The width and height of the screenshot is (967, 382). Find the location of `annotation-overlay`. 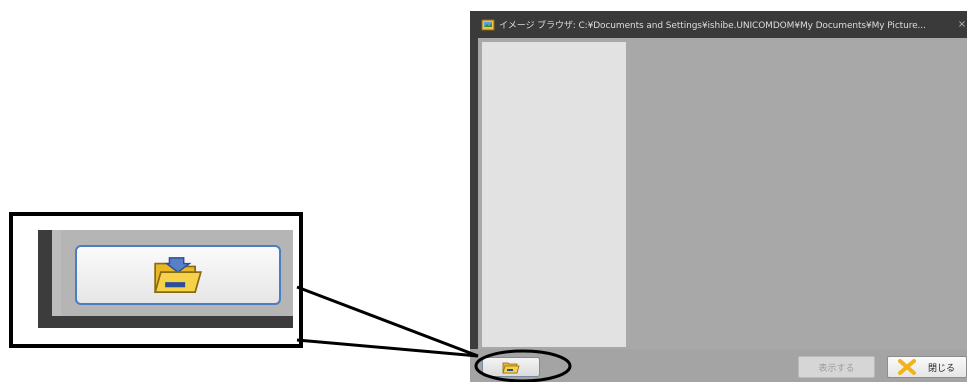

annotation-overlay is located at coordinates (434, 333).